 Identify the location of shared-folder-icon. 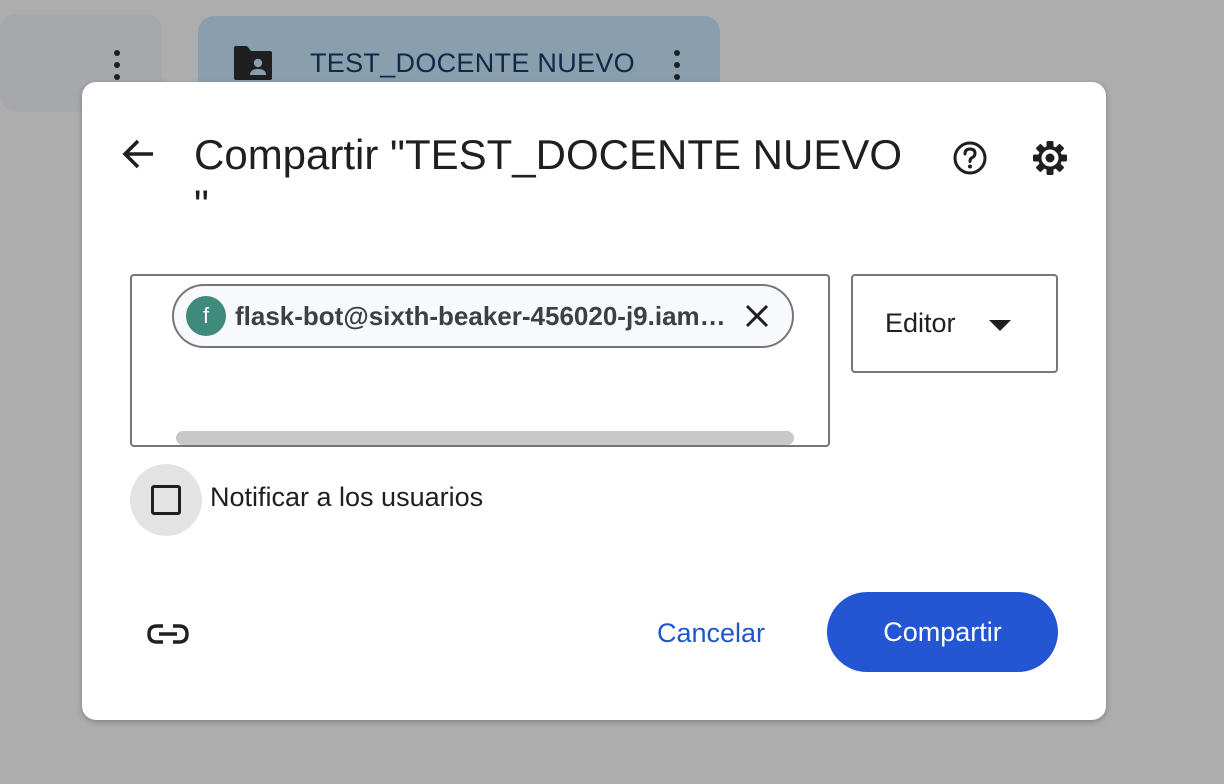
(253, 63).